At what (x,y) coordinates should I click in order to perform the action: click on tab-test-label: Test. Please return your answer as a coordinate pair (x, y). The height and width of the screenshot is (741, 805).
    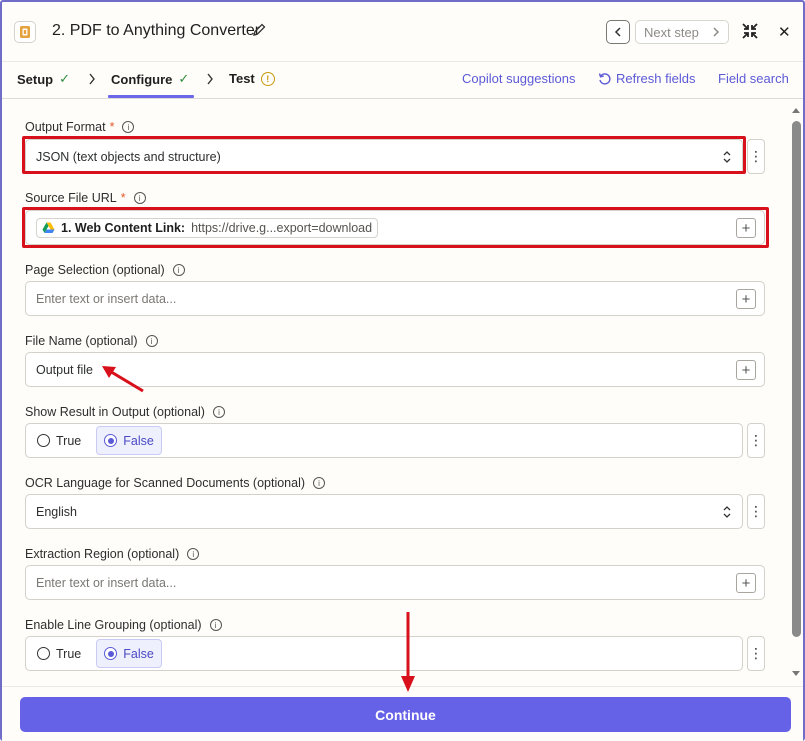
    Looking at the image, I should click on (242, 78).